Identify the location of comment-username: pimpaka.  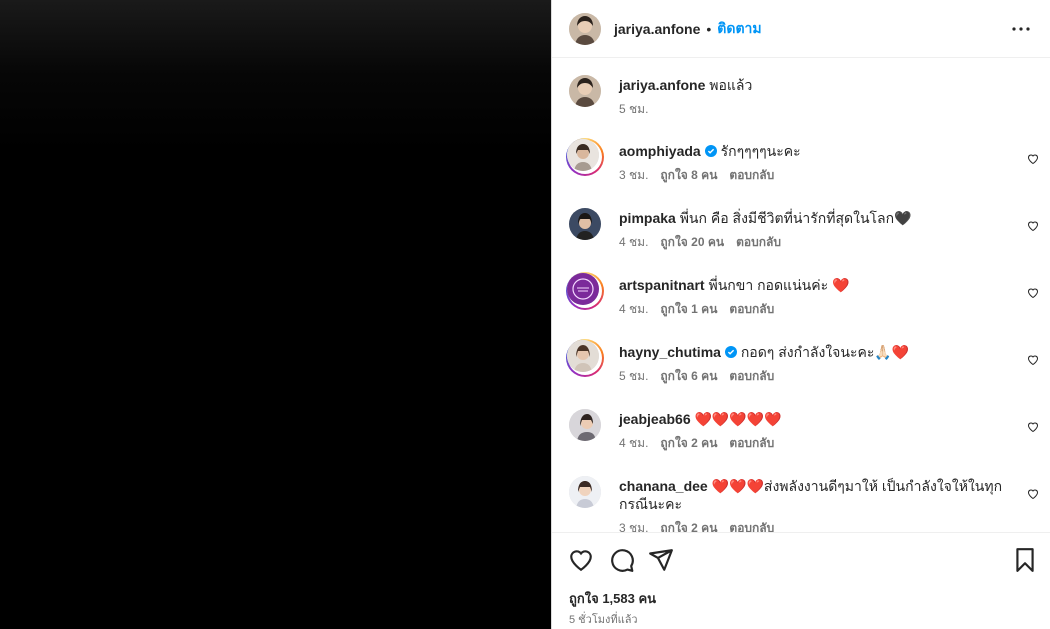
(647, 218).